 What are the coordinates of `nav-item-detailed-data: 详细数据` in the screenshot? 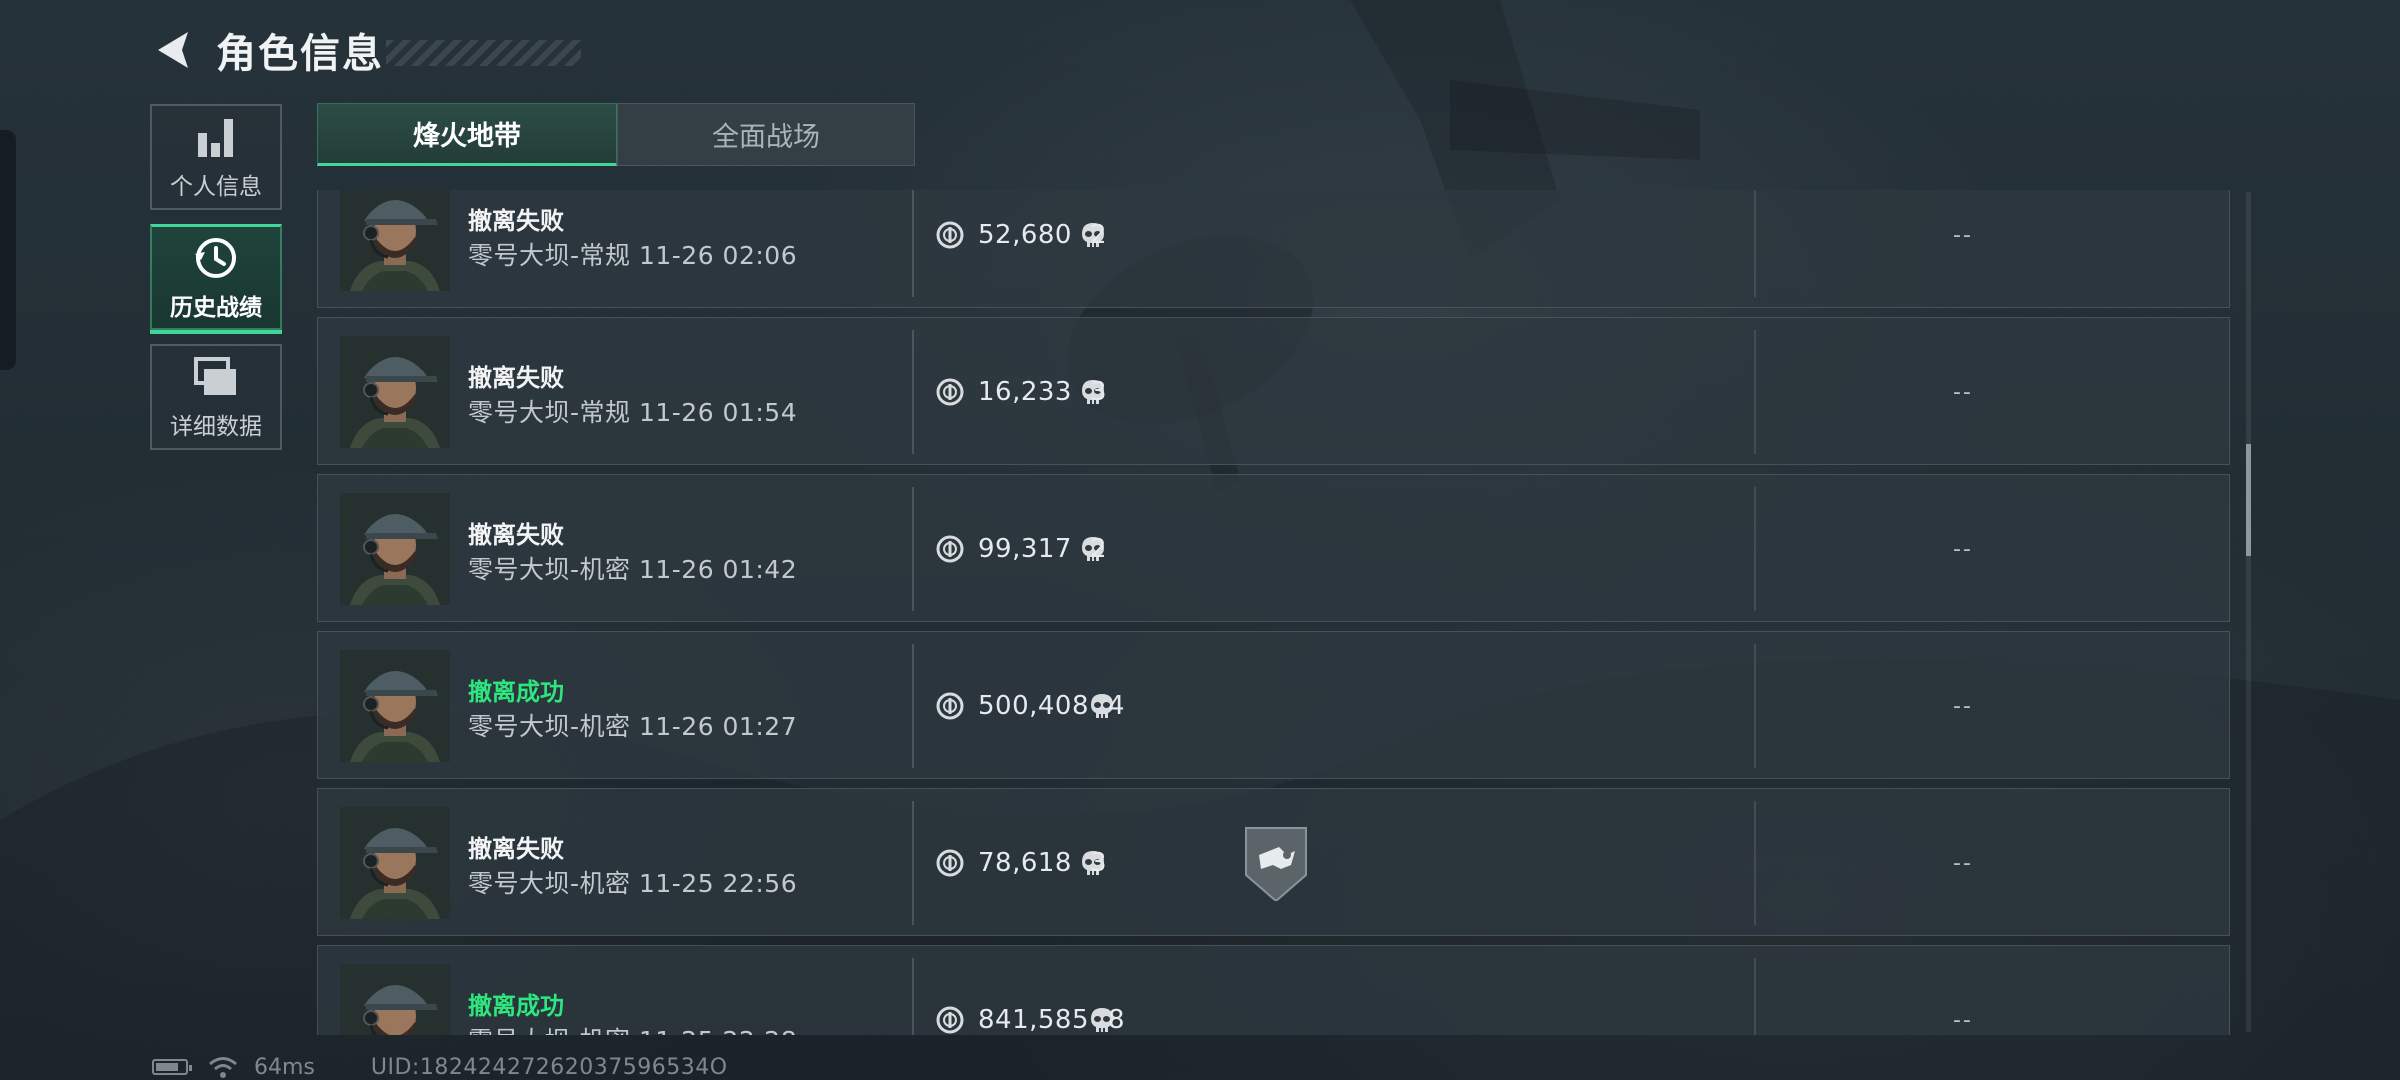 It's located at (216, 397).